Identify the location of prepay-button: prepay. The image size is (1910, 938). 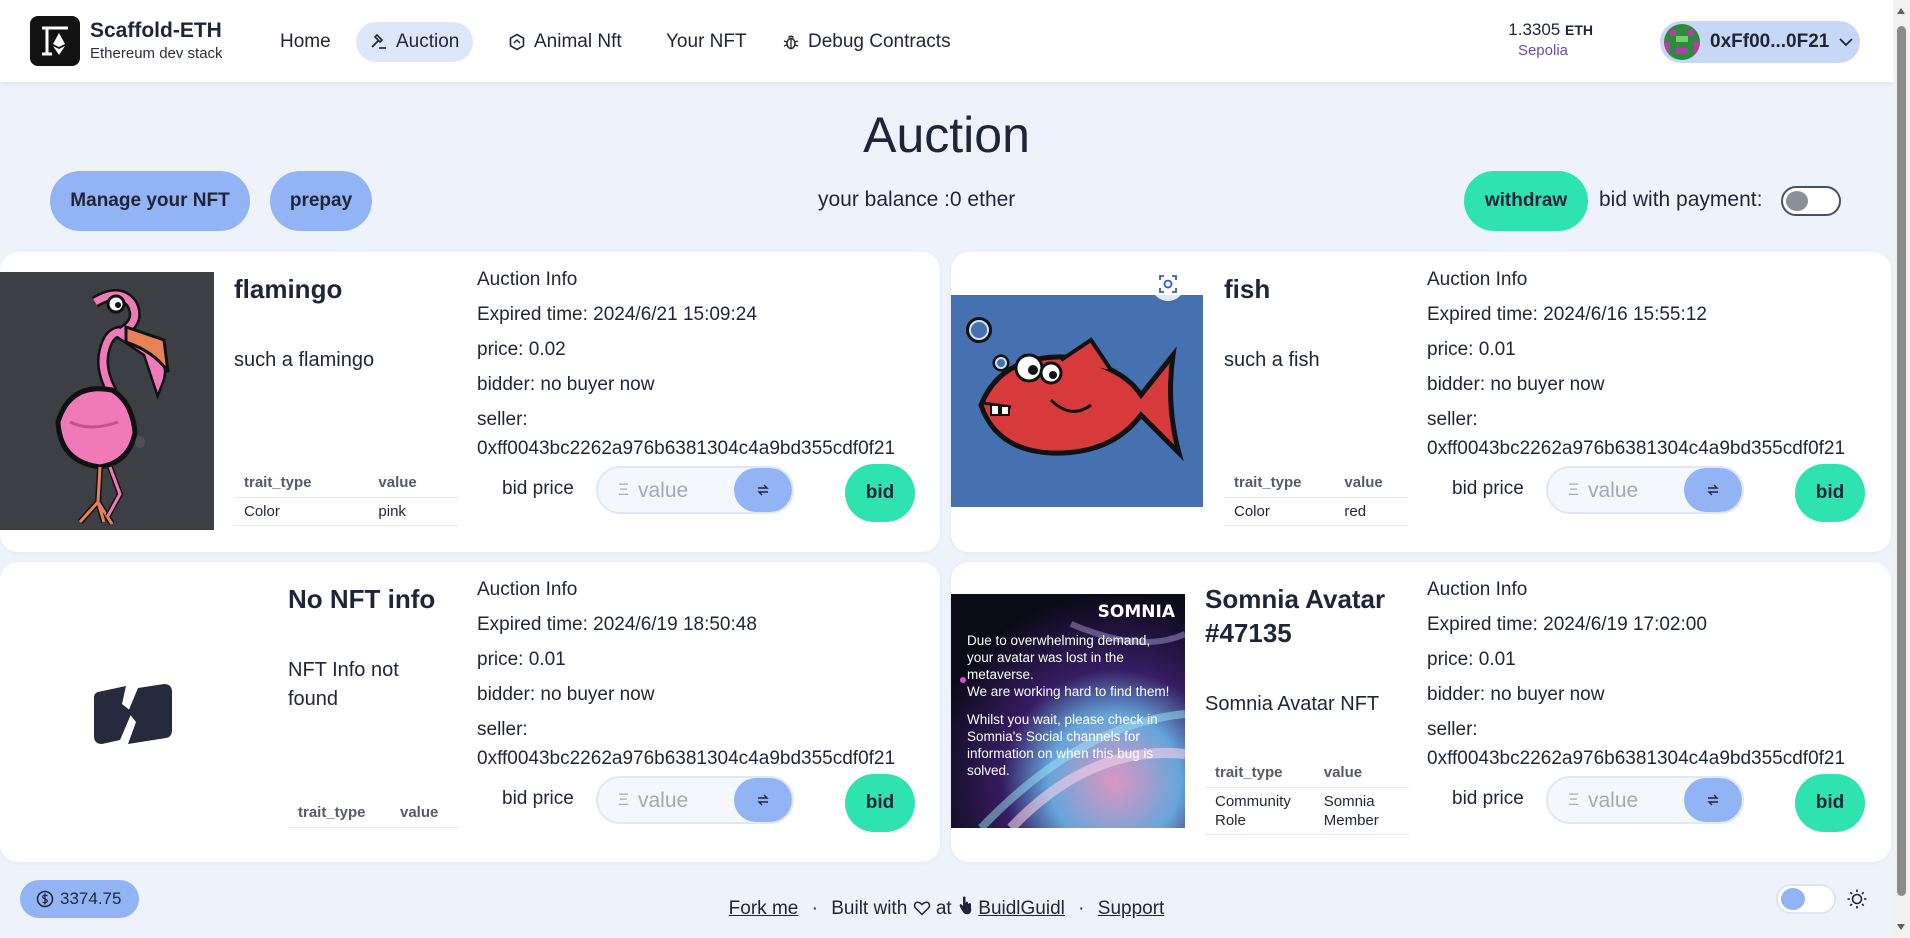
(321, 201).